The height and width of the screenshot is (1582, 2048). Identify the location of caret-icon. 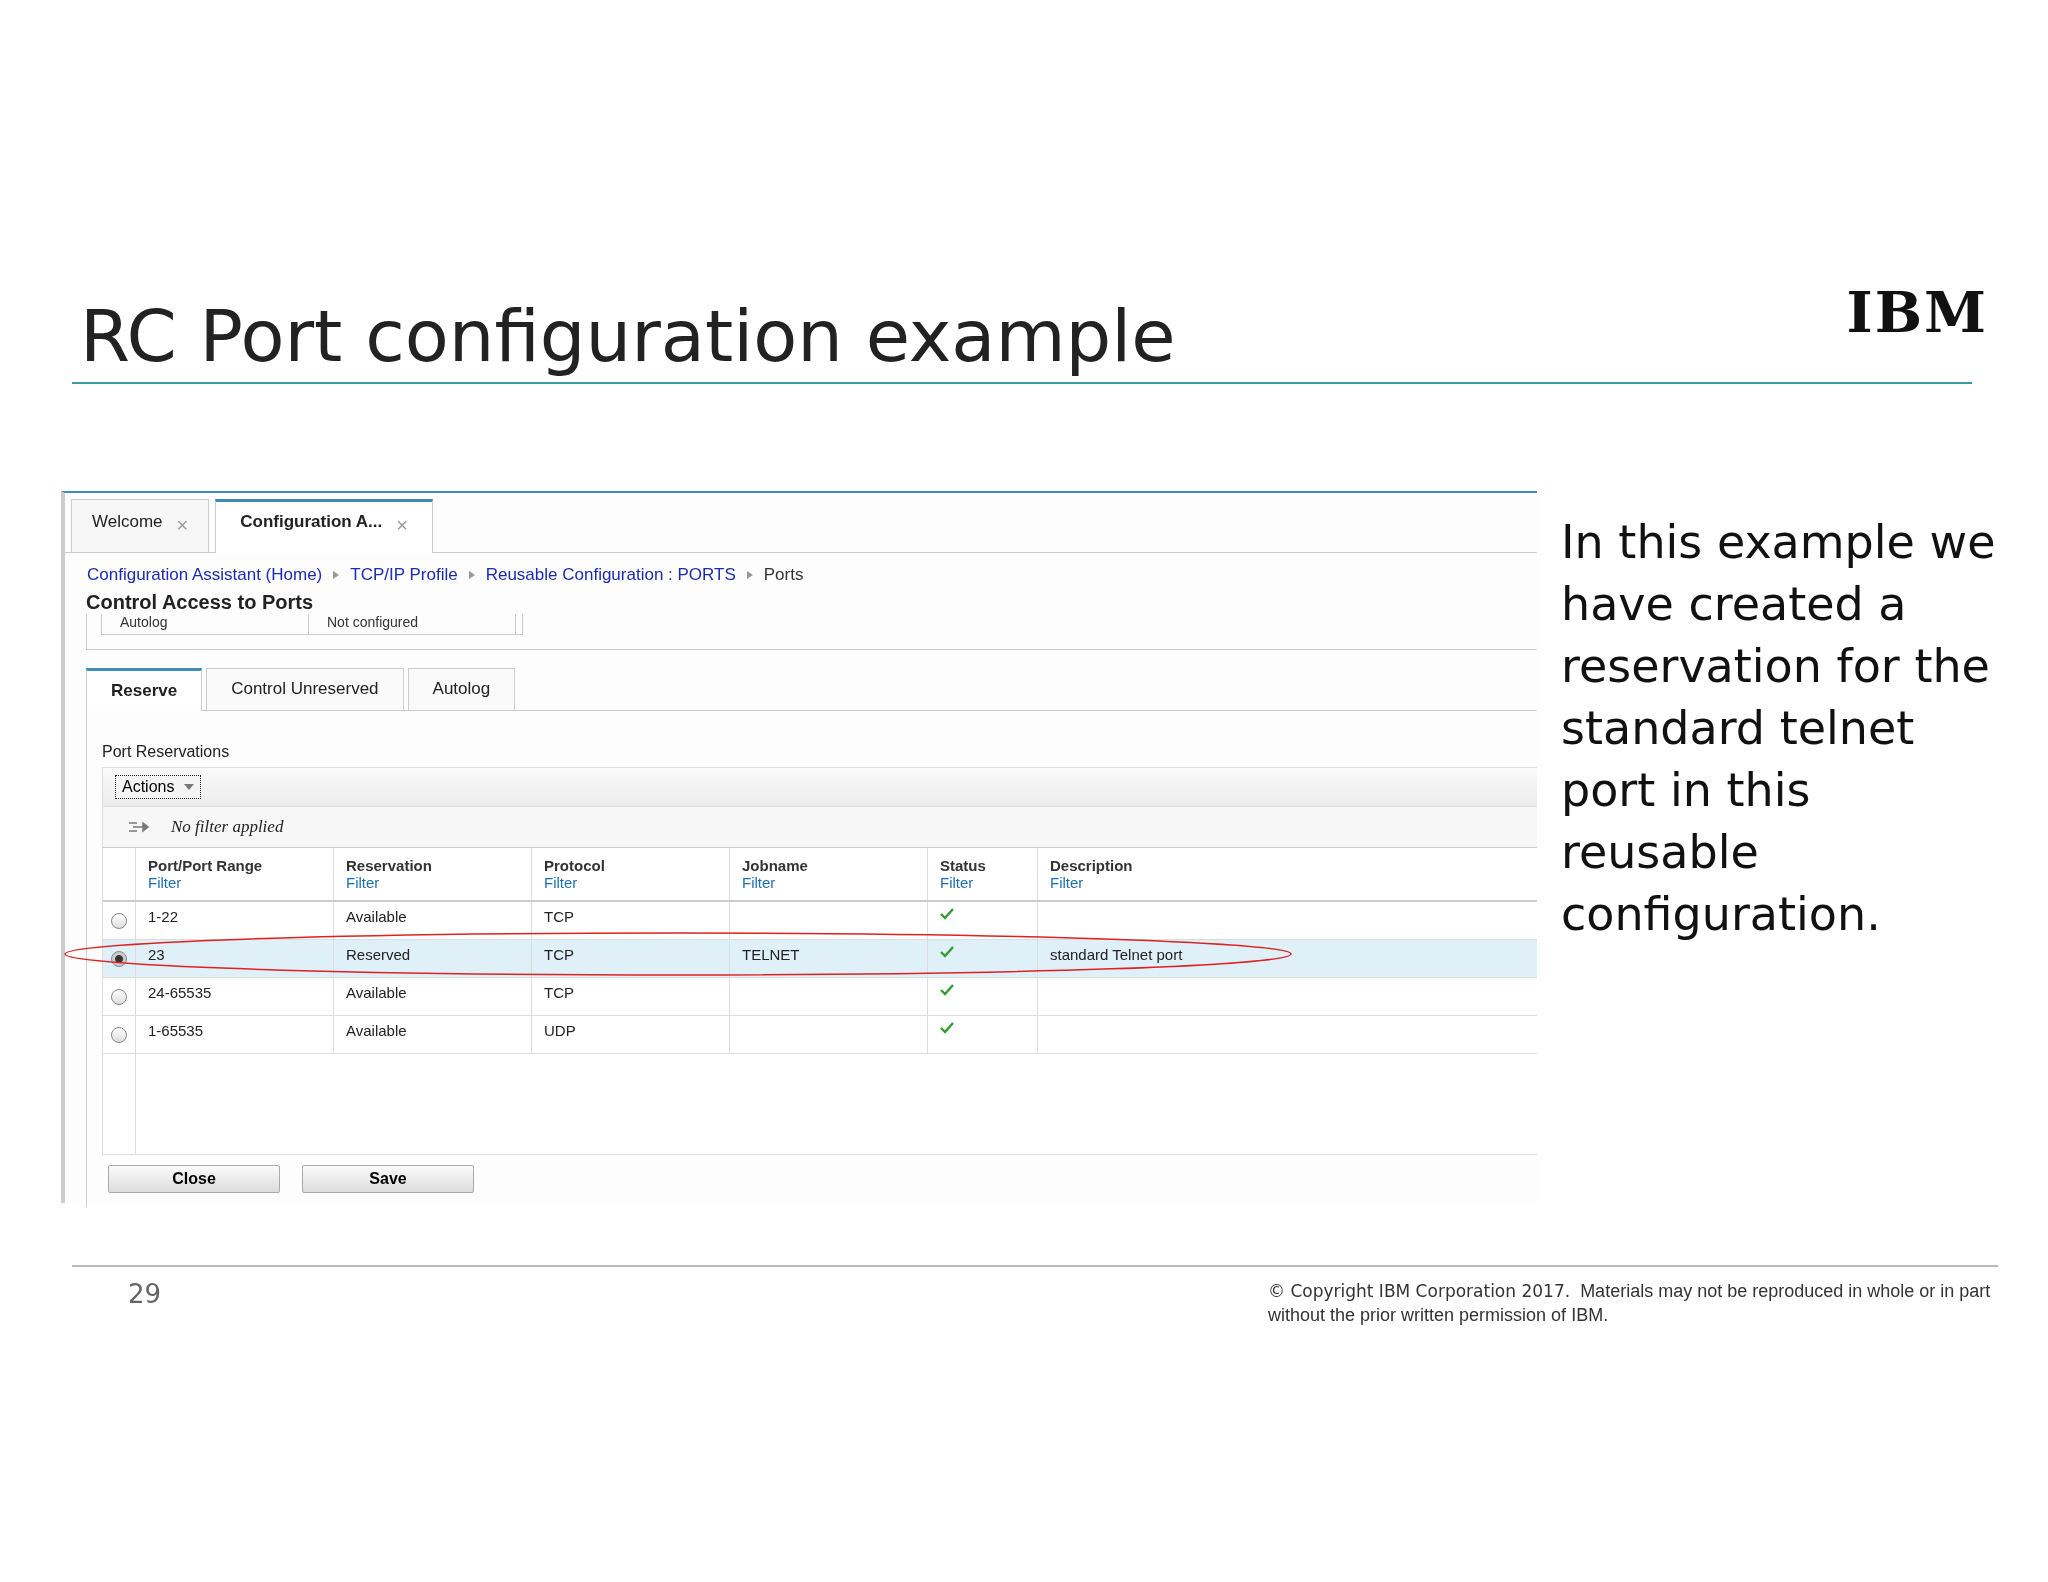
(189, 787).